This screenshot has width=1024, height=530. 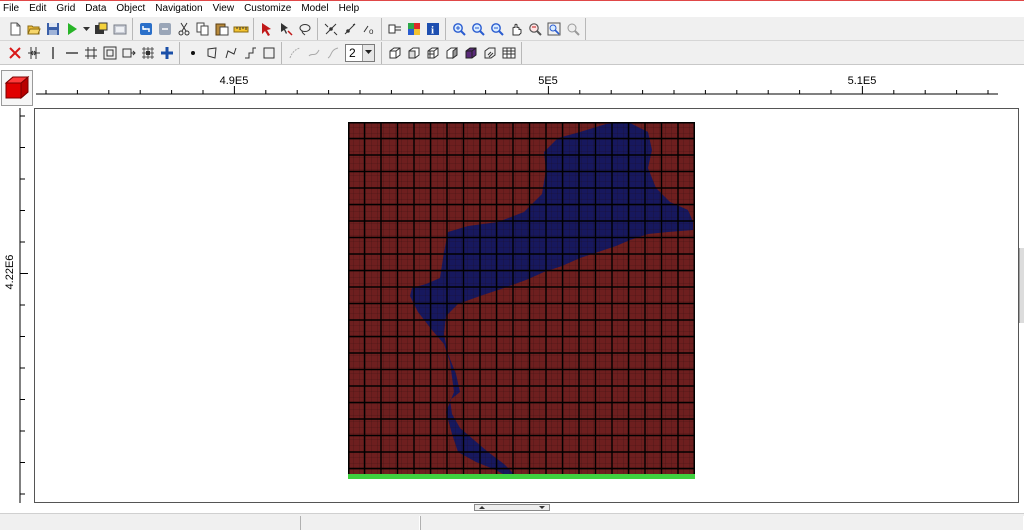 I want to click on toolbar-main: o i, so click(x=512, y=29).